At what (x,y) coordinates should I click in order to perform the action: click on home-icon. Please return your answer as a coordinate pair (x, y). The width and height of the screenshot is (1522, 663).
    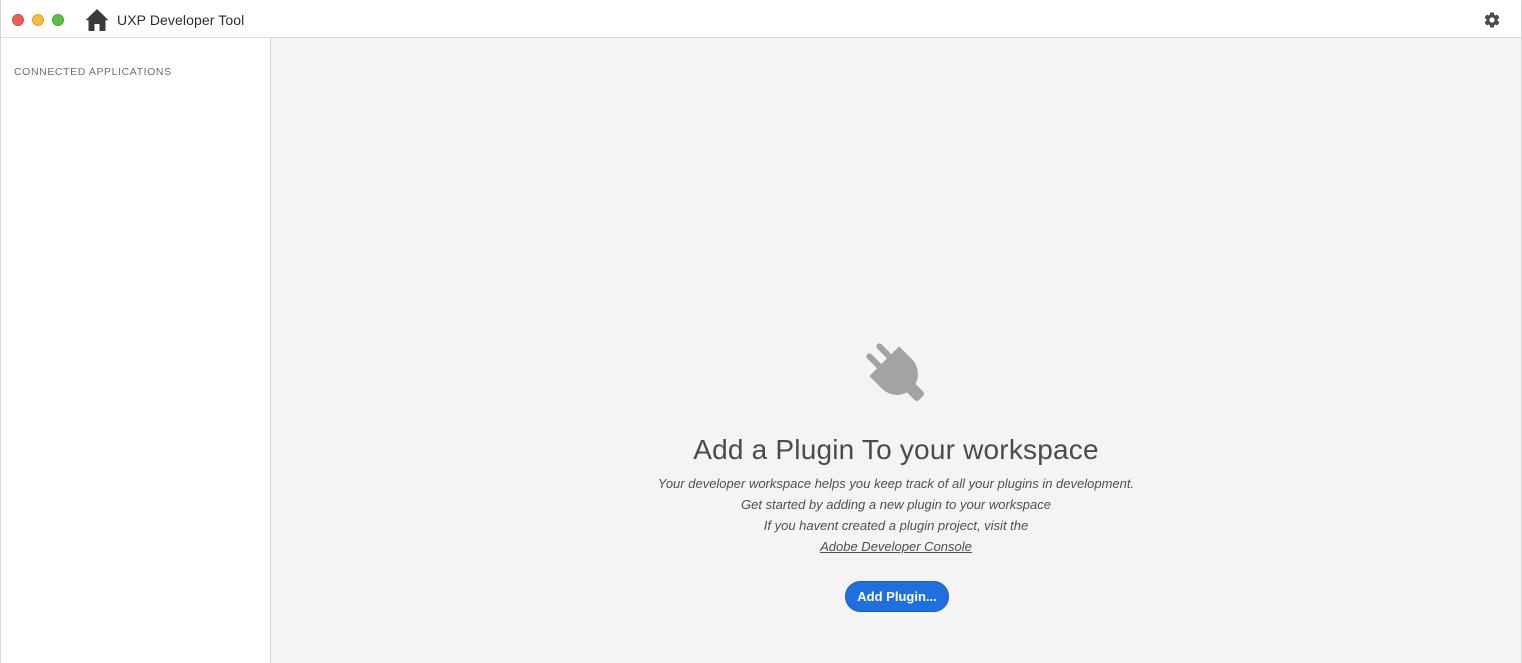
    Looking at the image, I should click on (97, 20).